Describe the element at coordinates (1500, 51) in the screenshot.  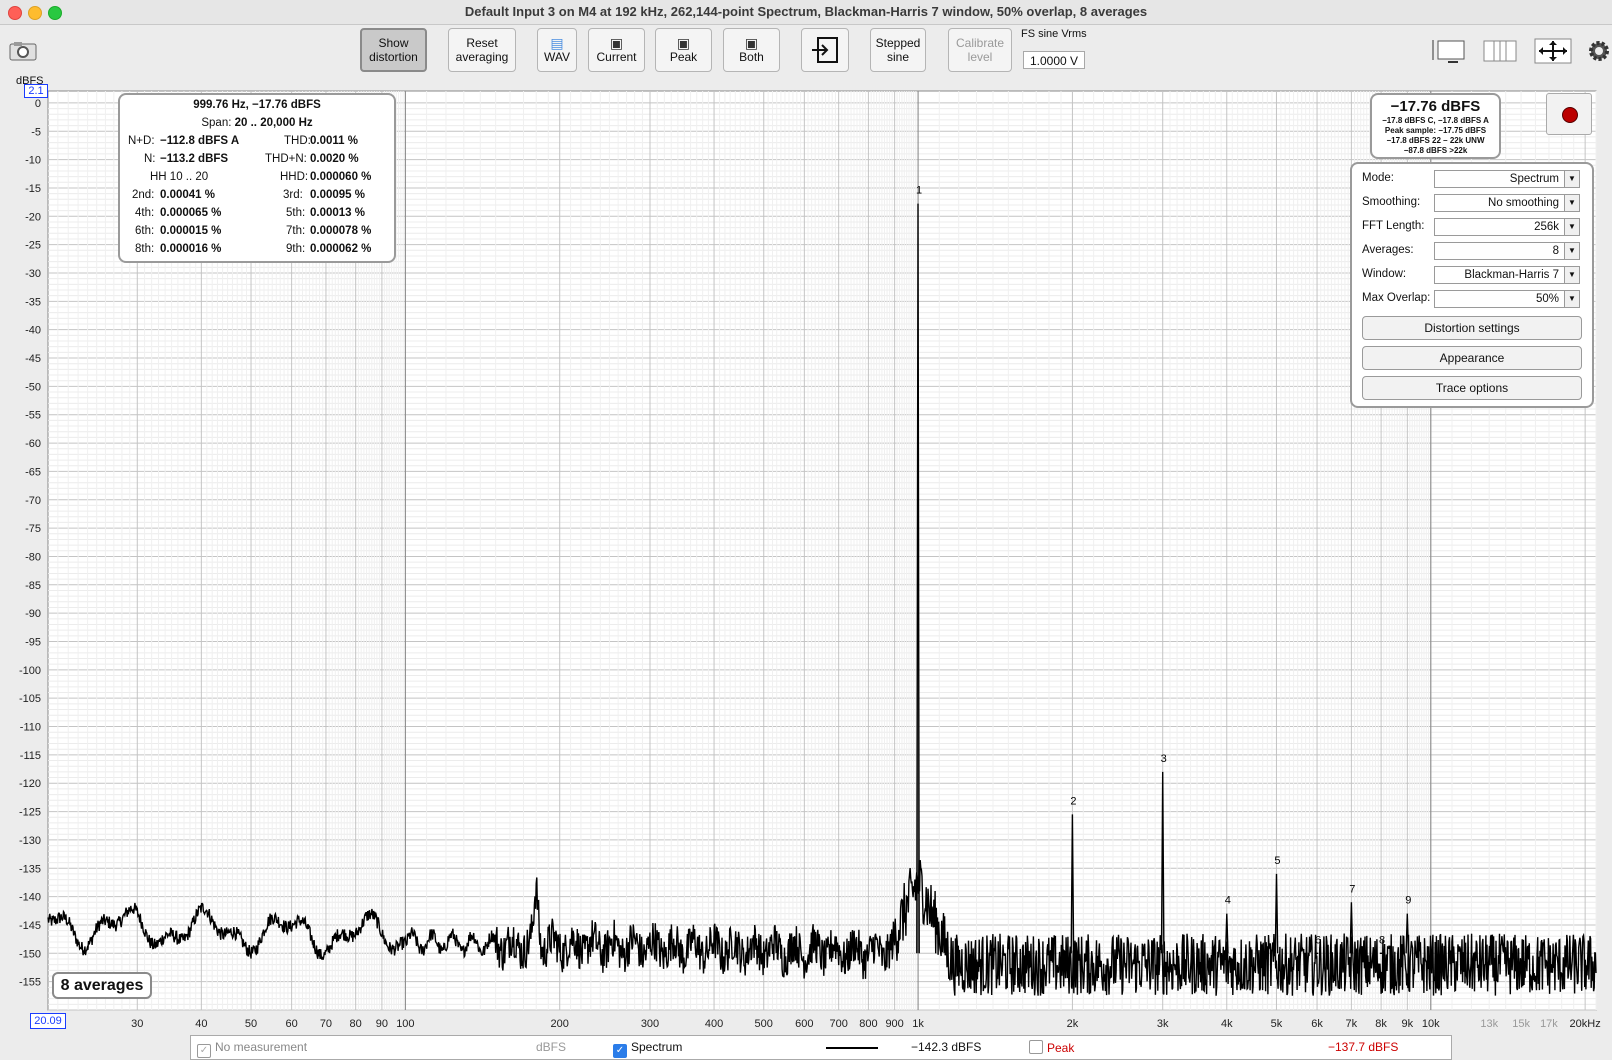
I see `resize-horizontal-icon` at that location.